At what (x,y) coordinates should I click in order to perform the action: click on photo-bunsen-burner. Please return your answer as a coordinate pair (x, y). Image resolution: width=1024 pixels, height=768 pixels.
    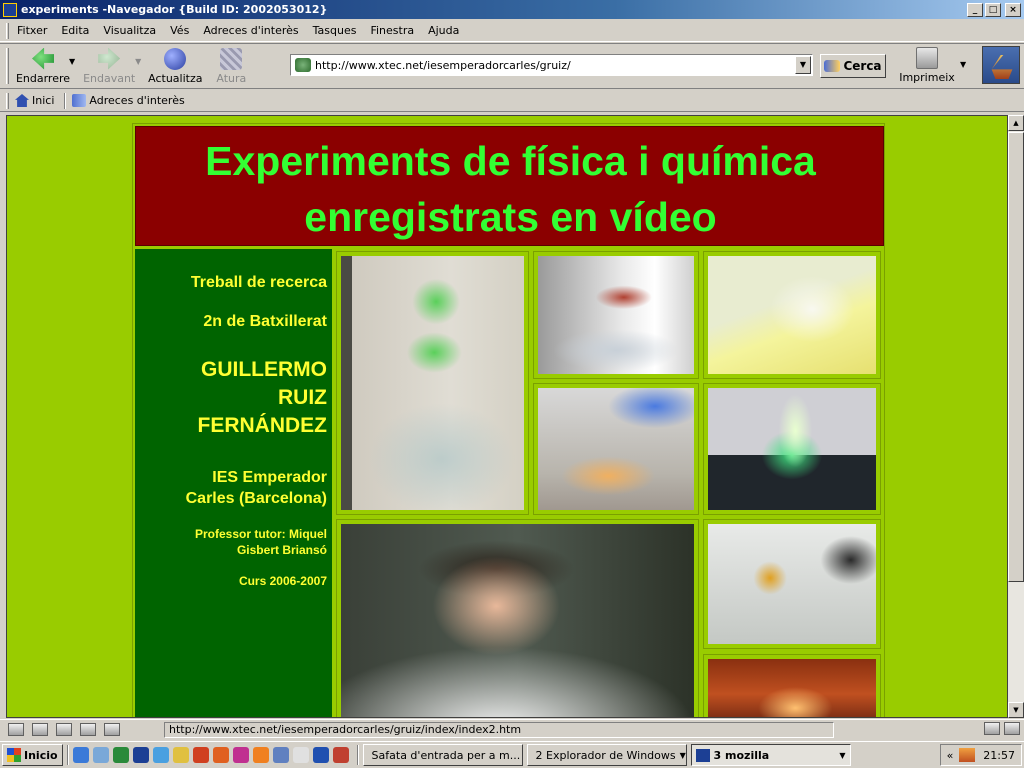
    Looking at the image, I should click on (792, 584).